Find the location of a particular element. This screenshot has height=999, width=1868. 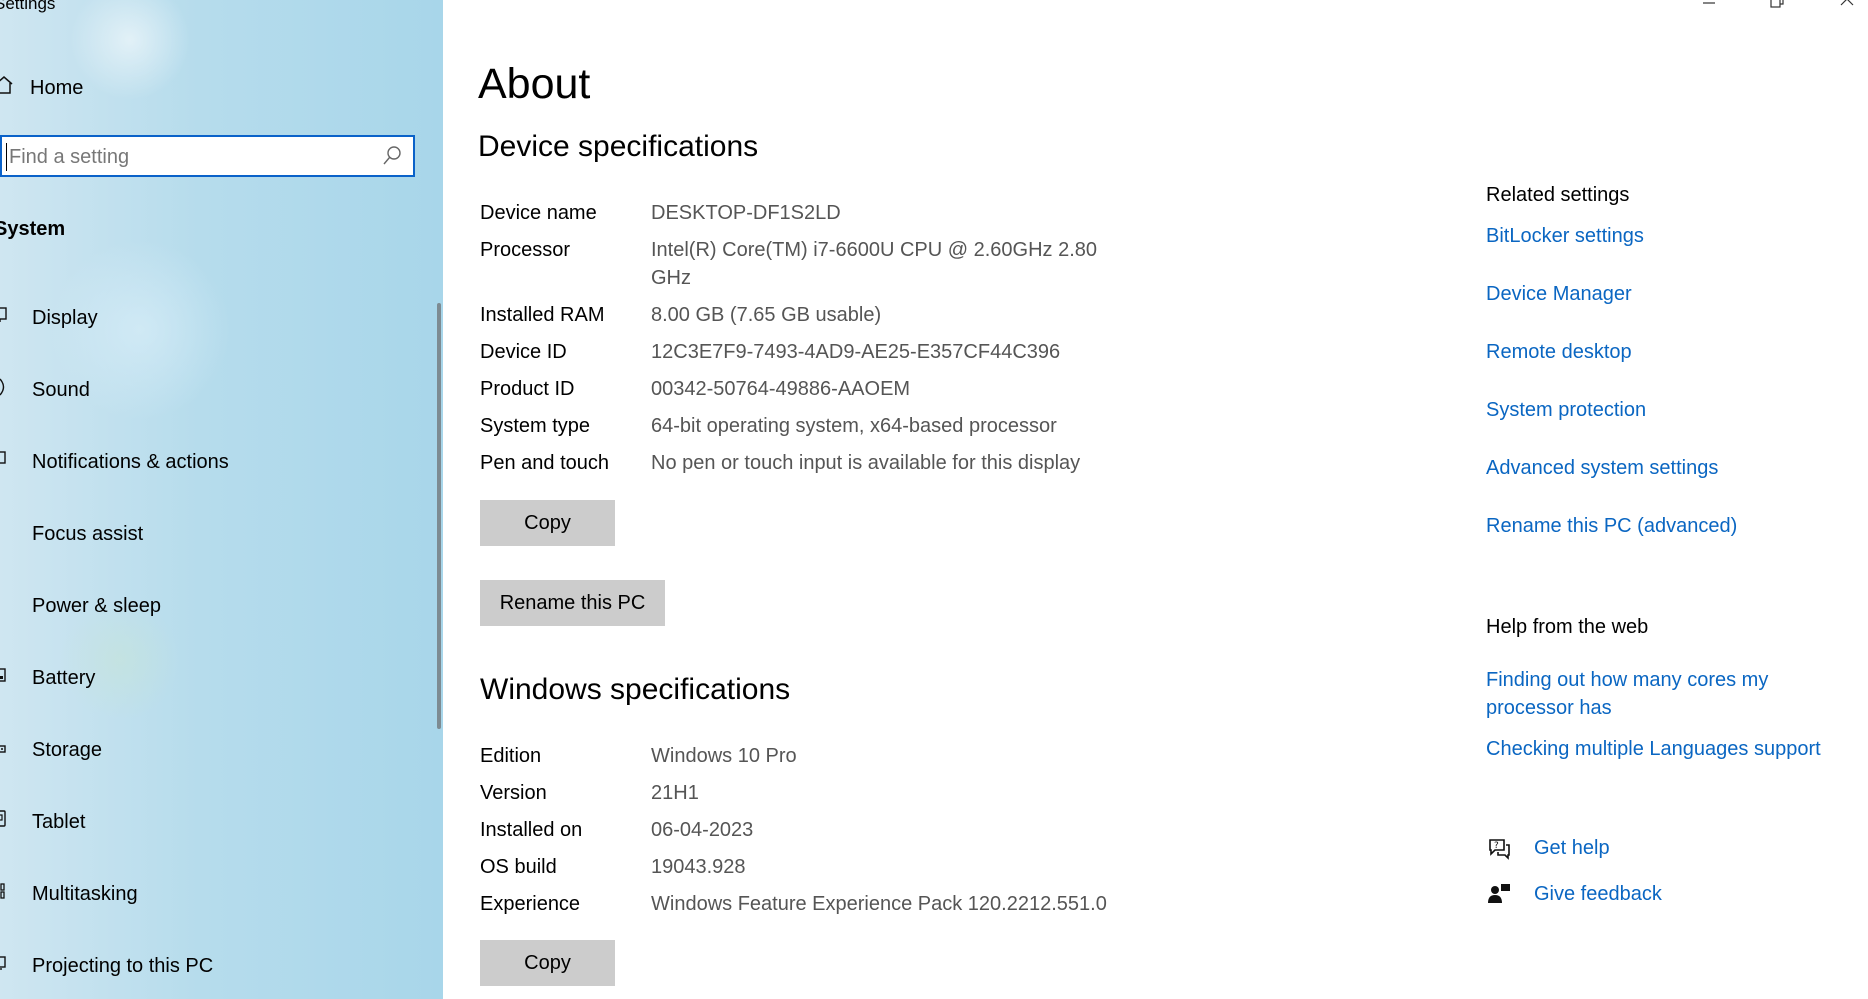

sidebar-section-label: System is located at coordinates (33, 229).